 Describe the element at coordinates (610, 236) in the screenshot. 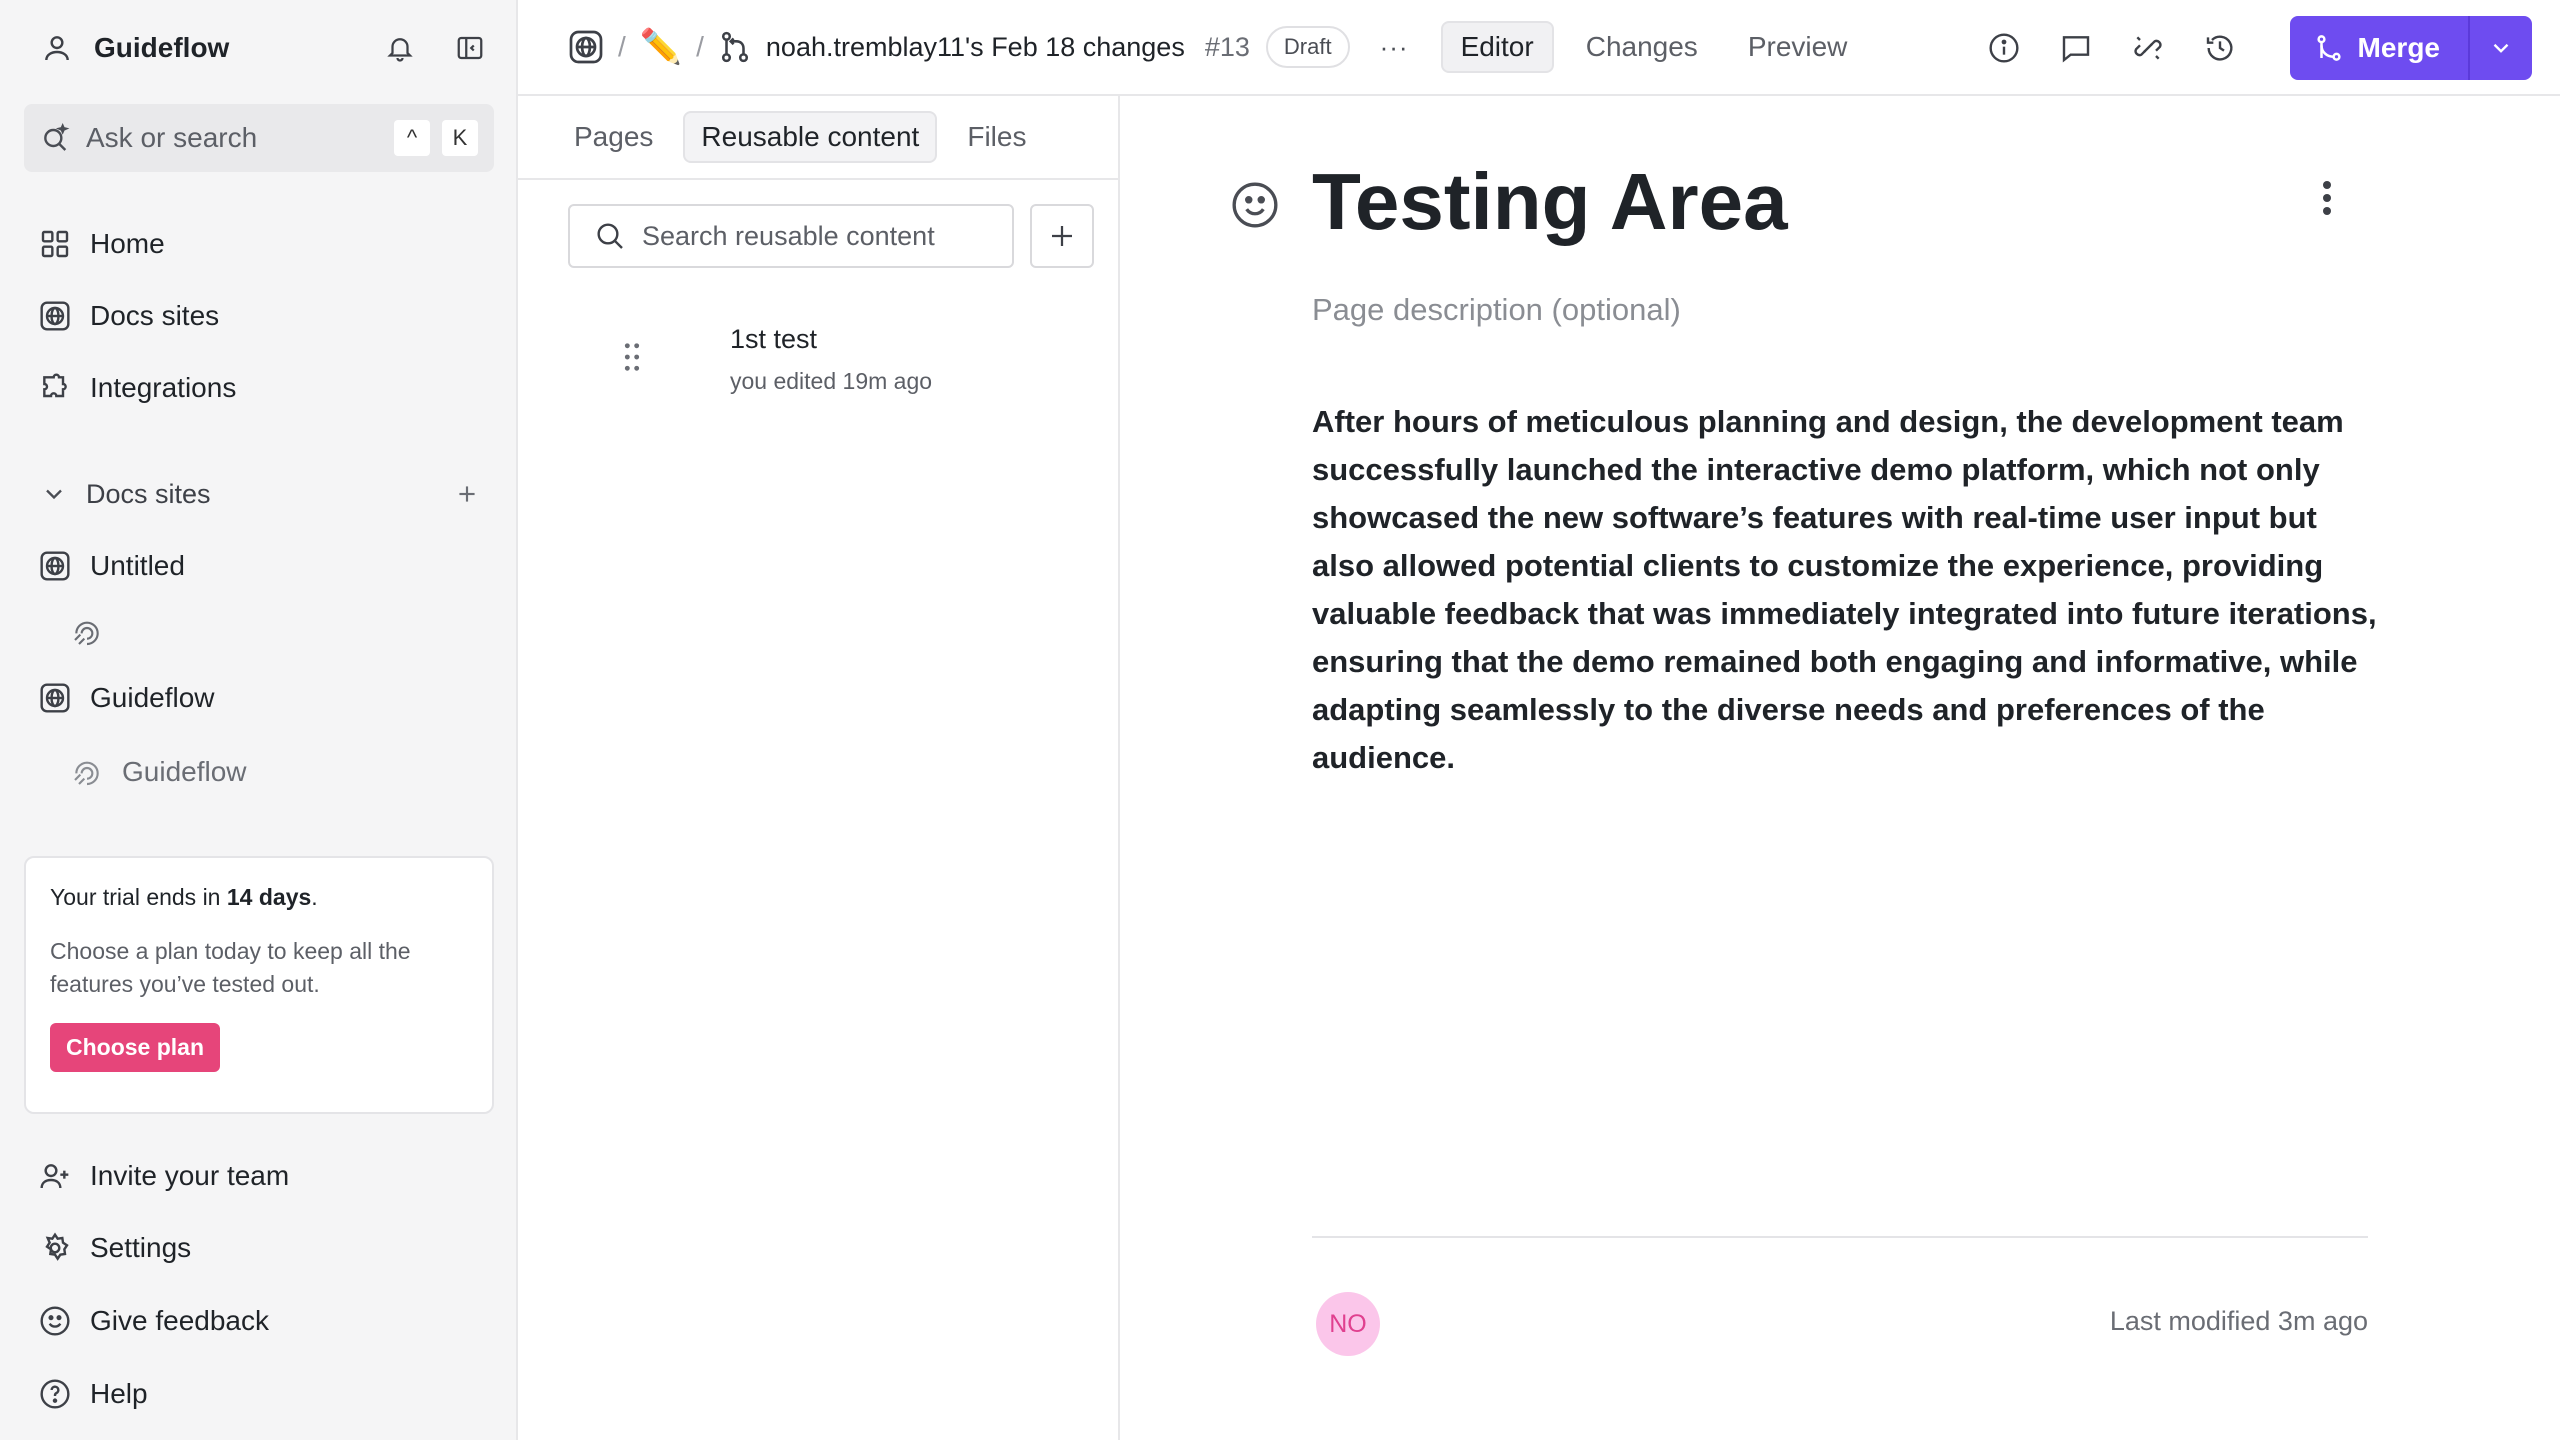

I see `search-icon` at that location.